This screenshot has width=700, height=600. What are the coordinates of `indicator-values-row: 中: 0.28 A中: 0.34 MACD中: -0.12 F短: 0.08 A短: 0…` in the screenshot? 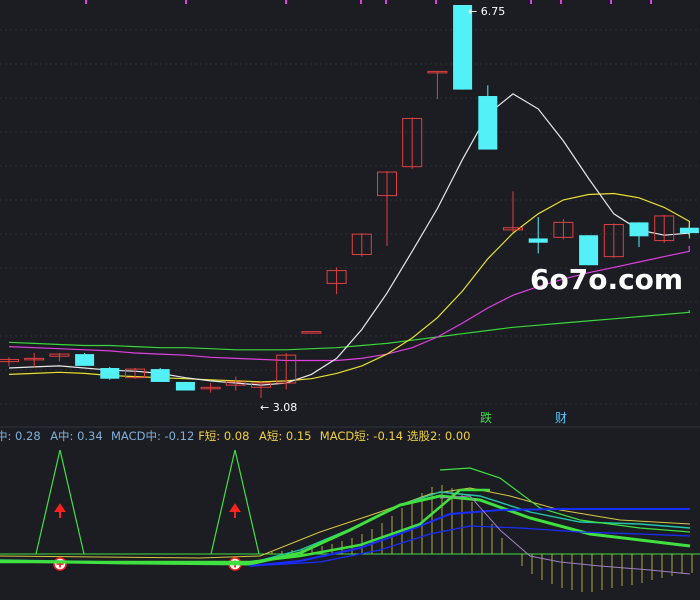 It's located at (235, 436).